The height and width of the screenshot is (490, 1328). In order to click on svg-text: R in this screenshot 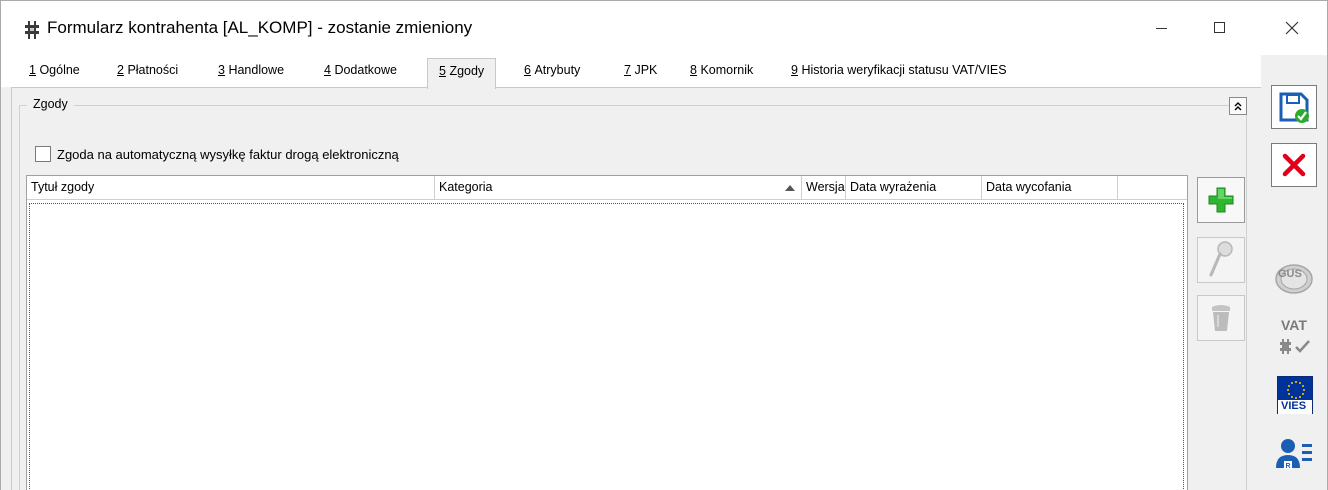, I will do `click(1288, 466)`.